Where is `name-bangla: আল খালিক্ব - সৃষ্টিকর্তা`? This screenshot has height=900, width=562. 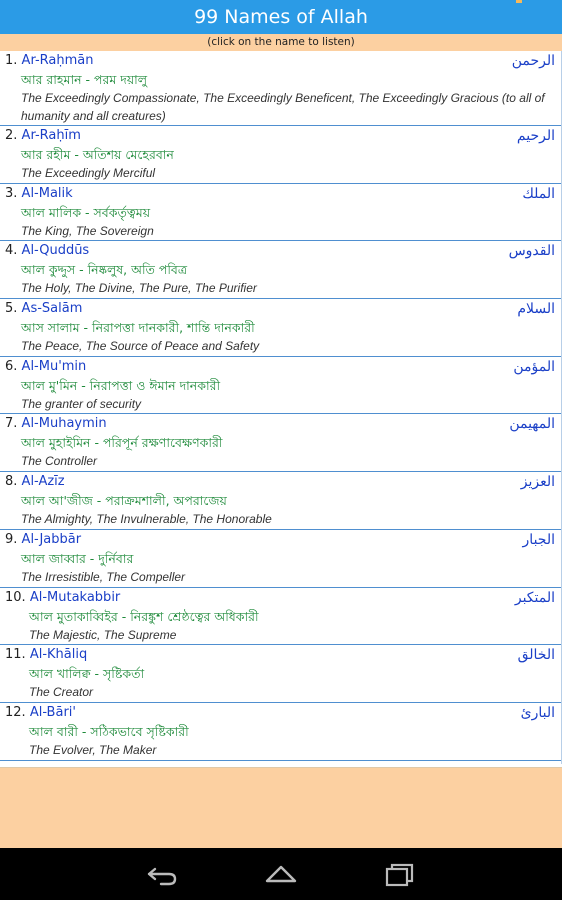
name-bangla: আল খালিক্ব - সৃষ্টিকর্তা is located at coordinates (87, 674).